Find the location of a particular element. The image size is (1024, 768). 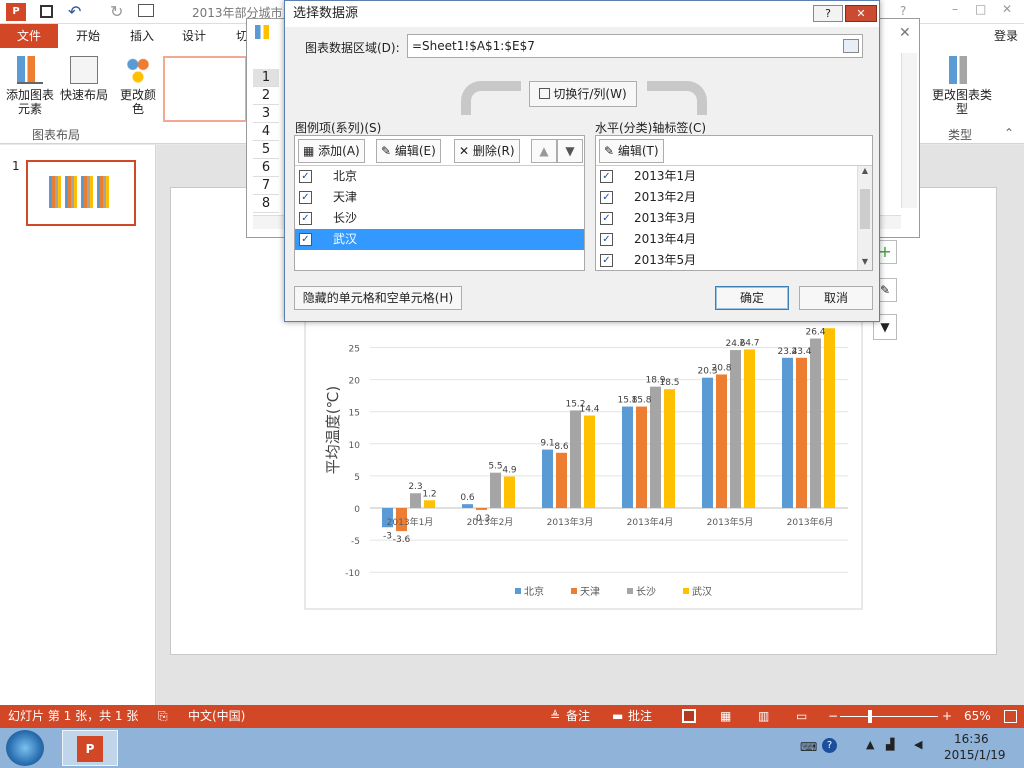

reading-view-icon: ▥ is located at coordinates (763, 716).